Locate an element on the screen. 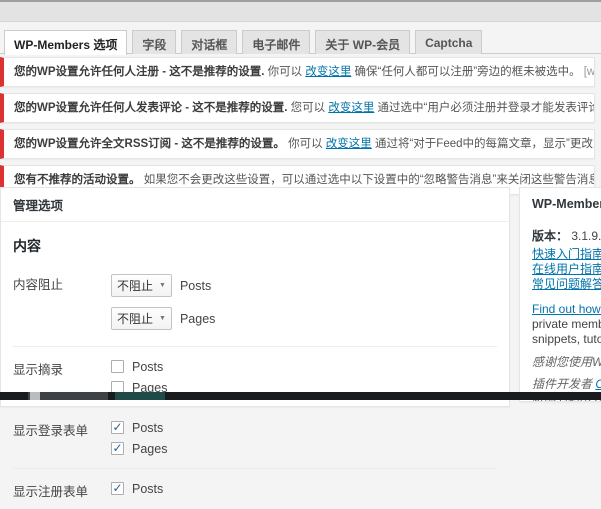  block-posts-select: 不阻止 ▼ is located at coordinates (141, 285).